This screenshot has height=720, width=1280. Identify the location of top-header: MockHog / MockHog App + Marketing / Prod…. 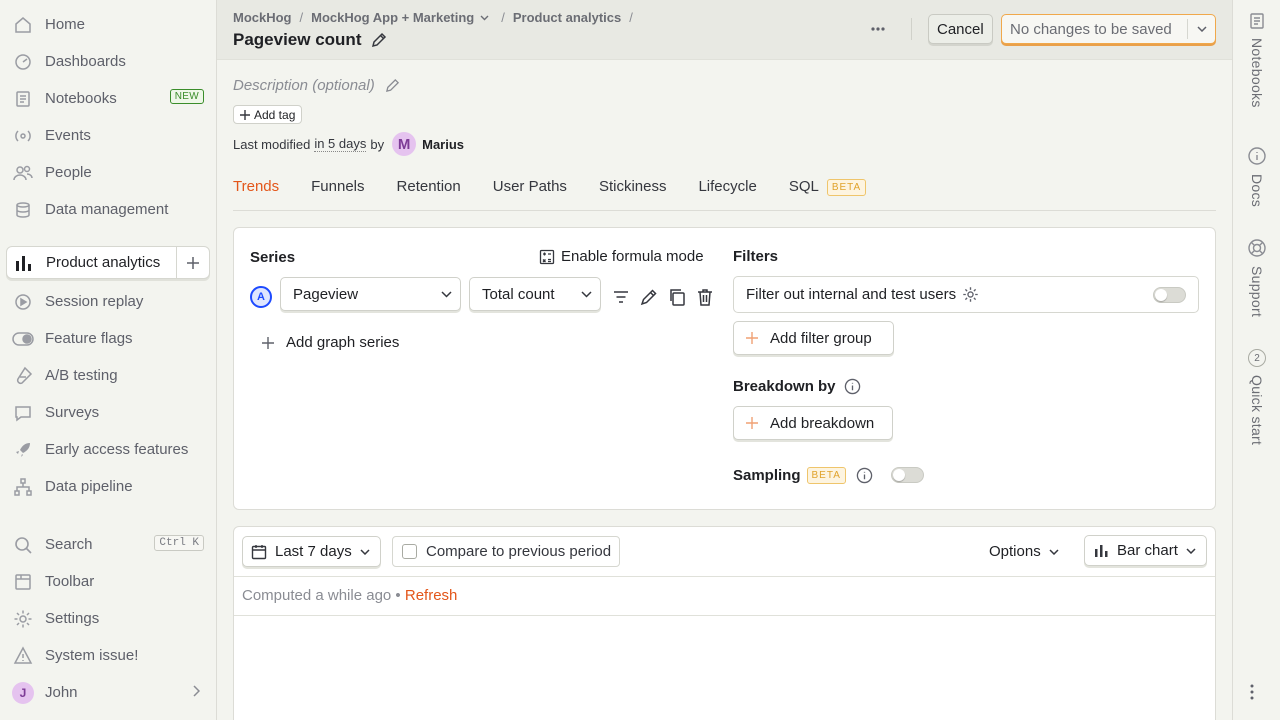
(724, 30).